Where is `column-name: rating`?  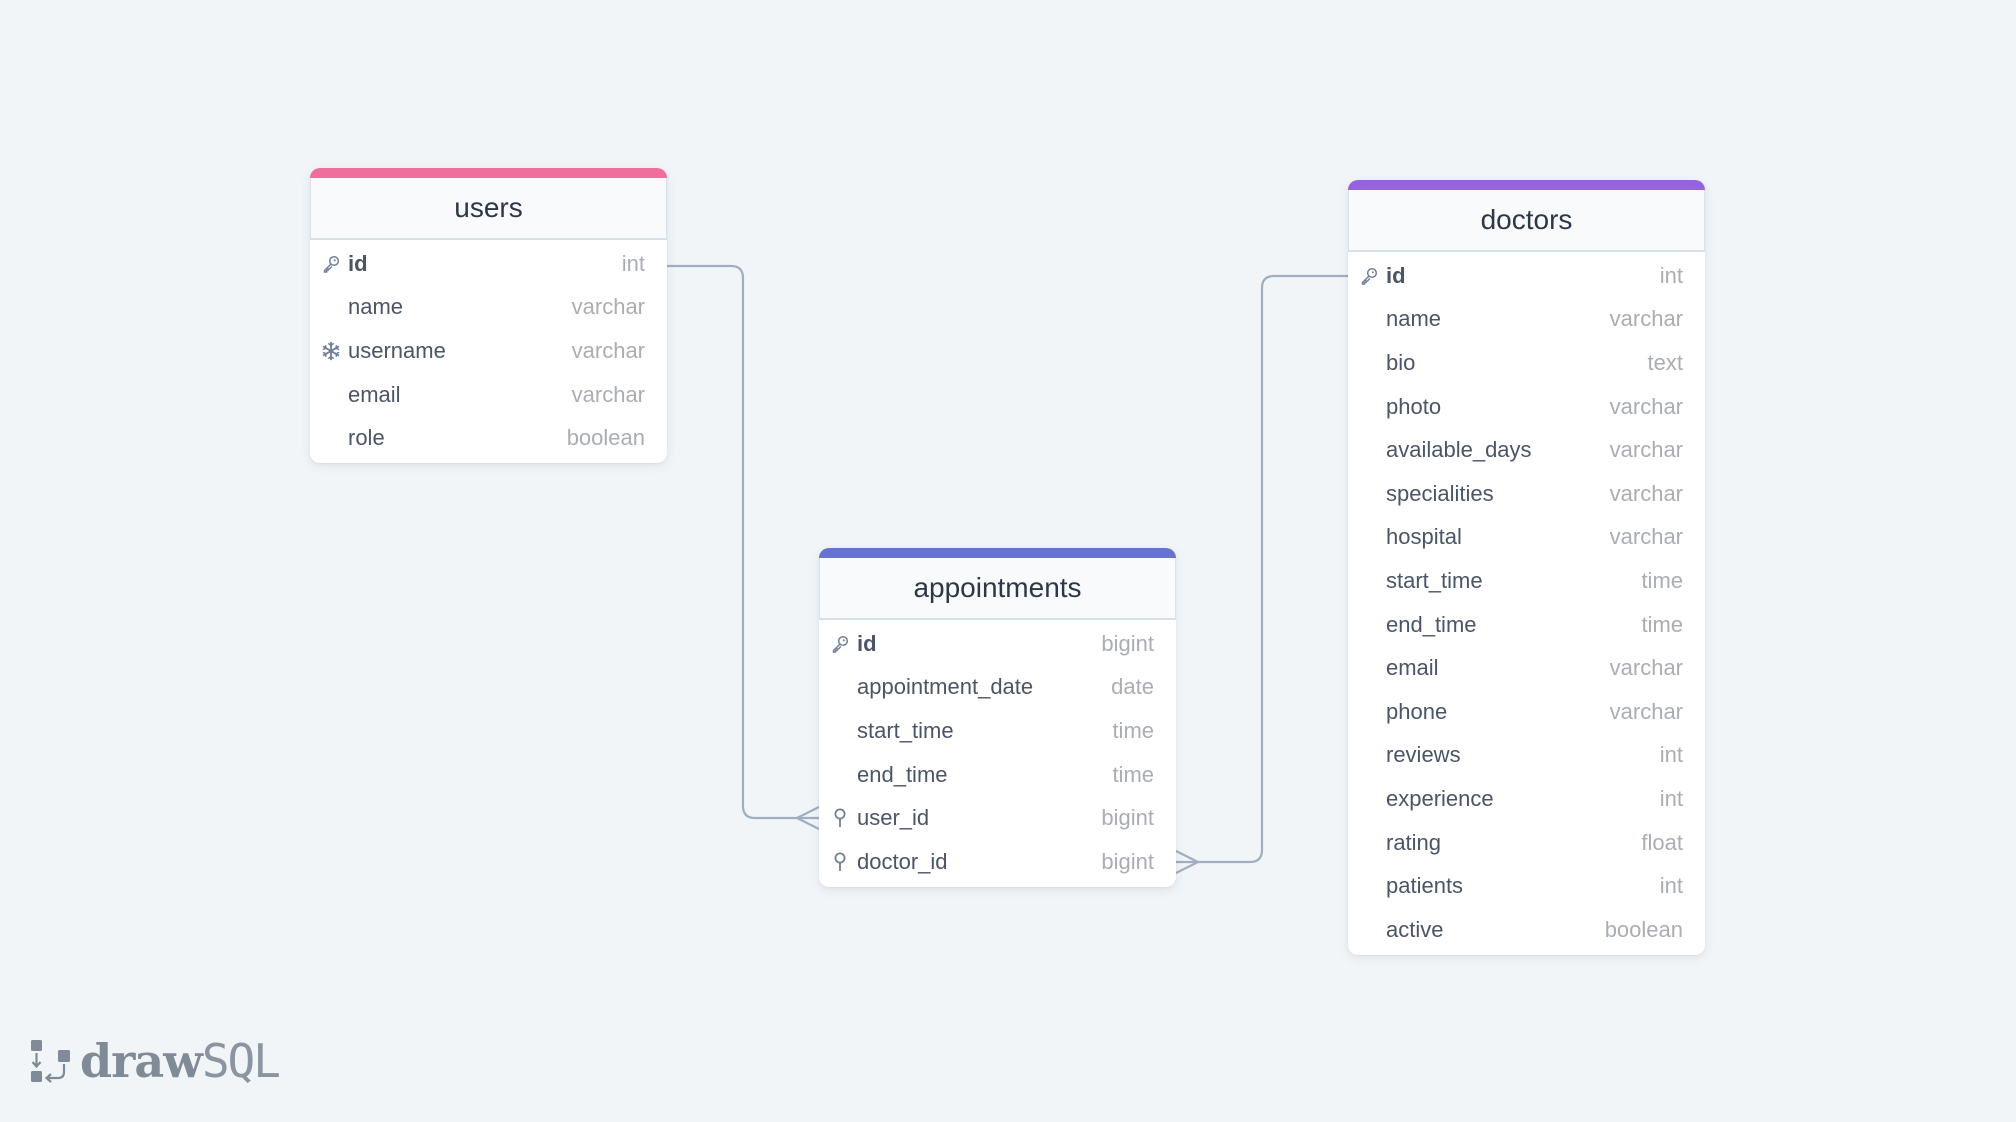 column-name: rating is located at coordinates (1414, 842).